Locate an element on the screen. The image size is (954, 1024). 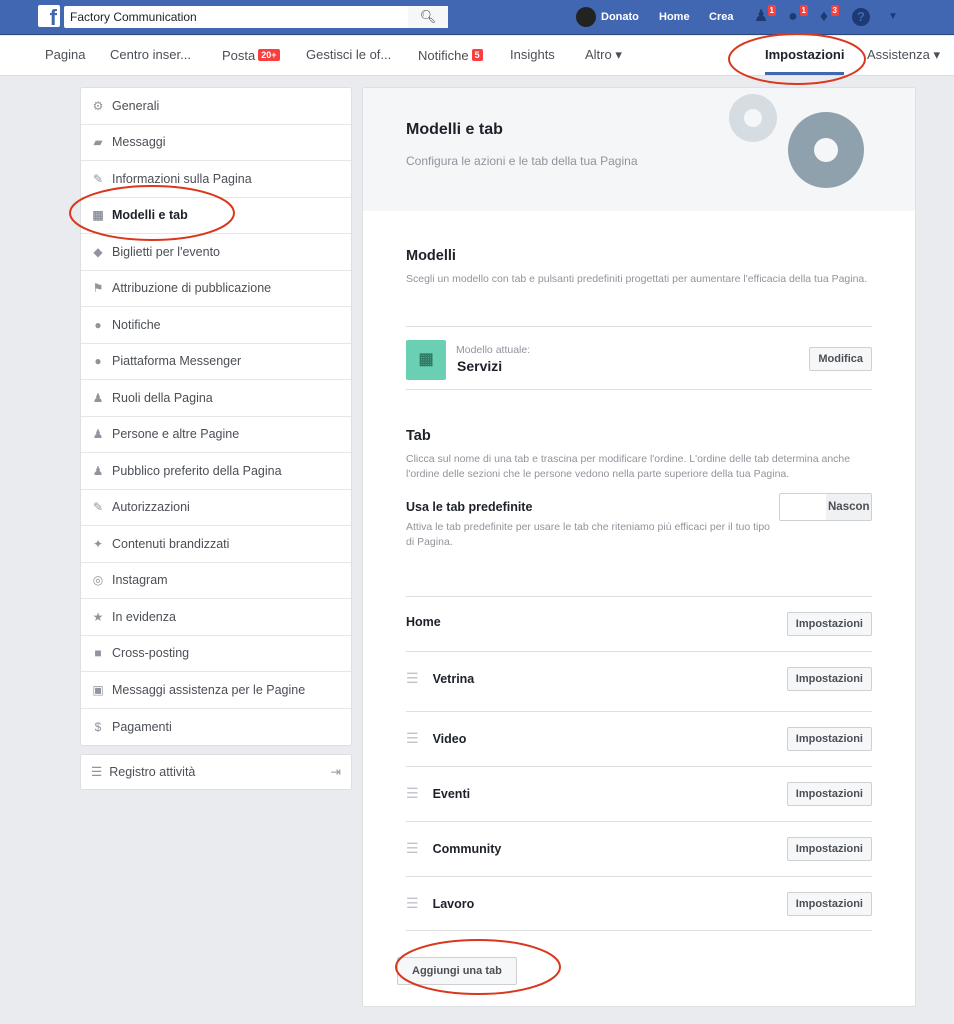
tab-row: ☰ Video Impostazioni is located at coordinates (639, 738).